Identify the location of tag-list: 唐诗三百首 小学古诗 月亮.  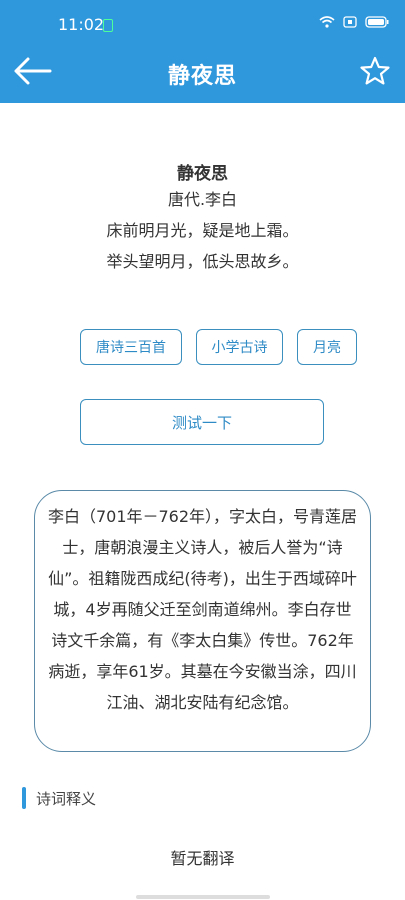
(202, 348).